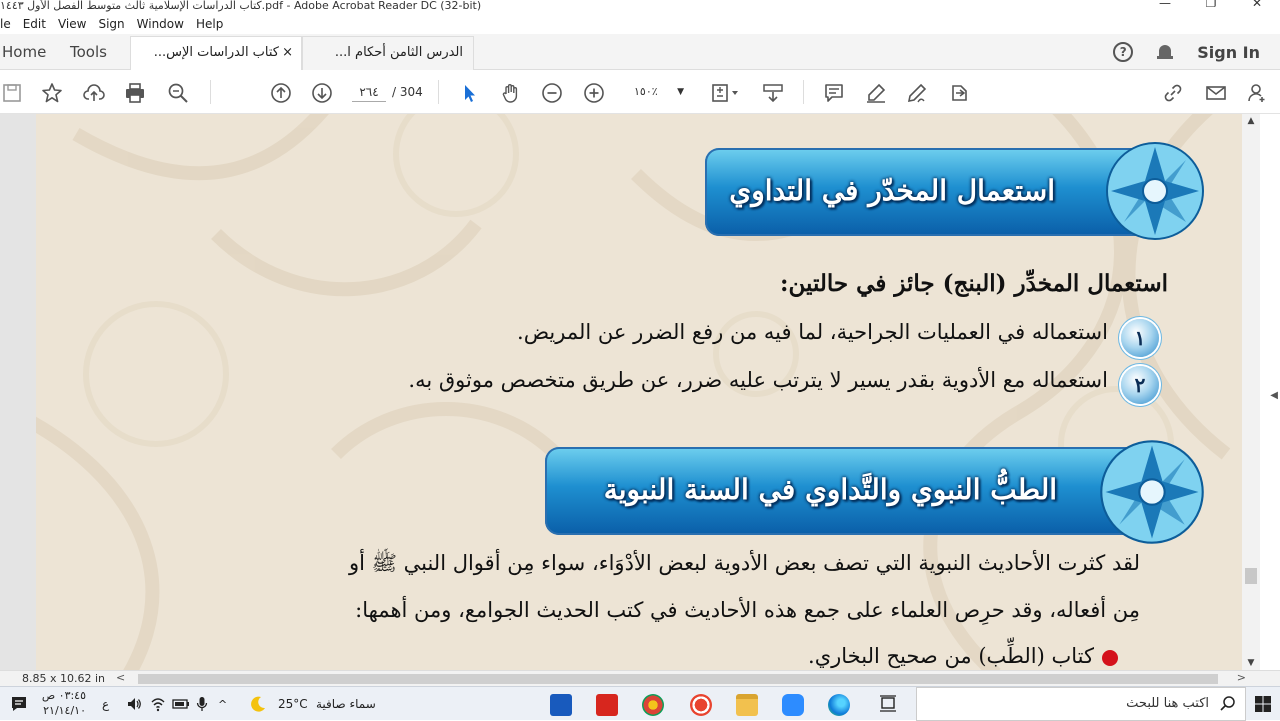 The width and height of the screenshot is (1280, 721). I want to click on page-total: / 304, so click(407, 92).